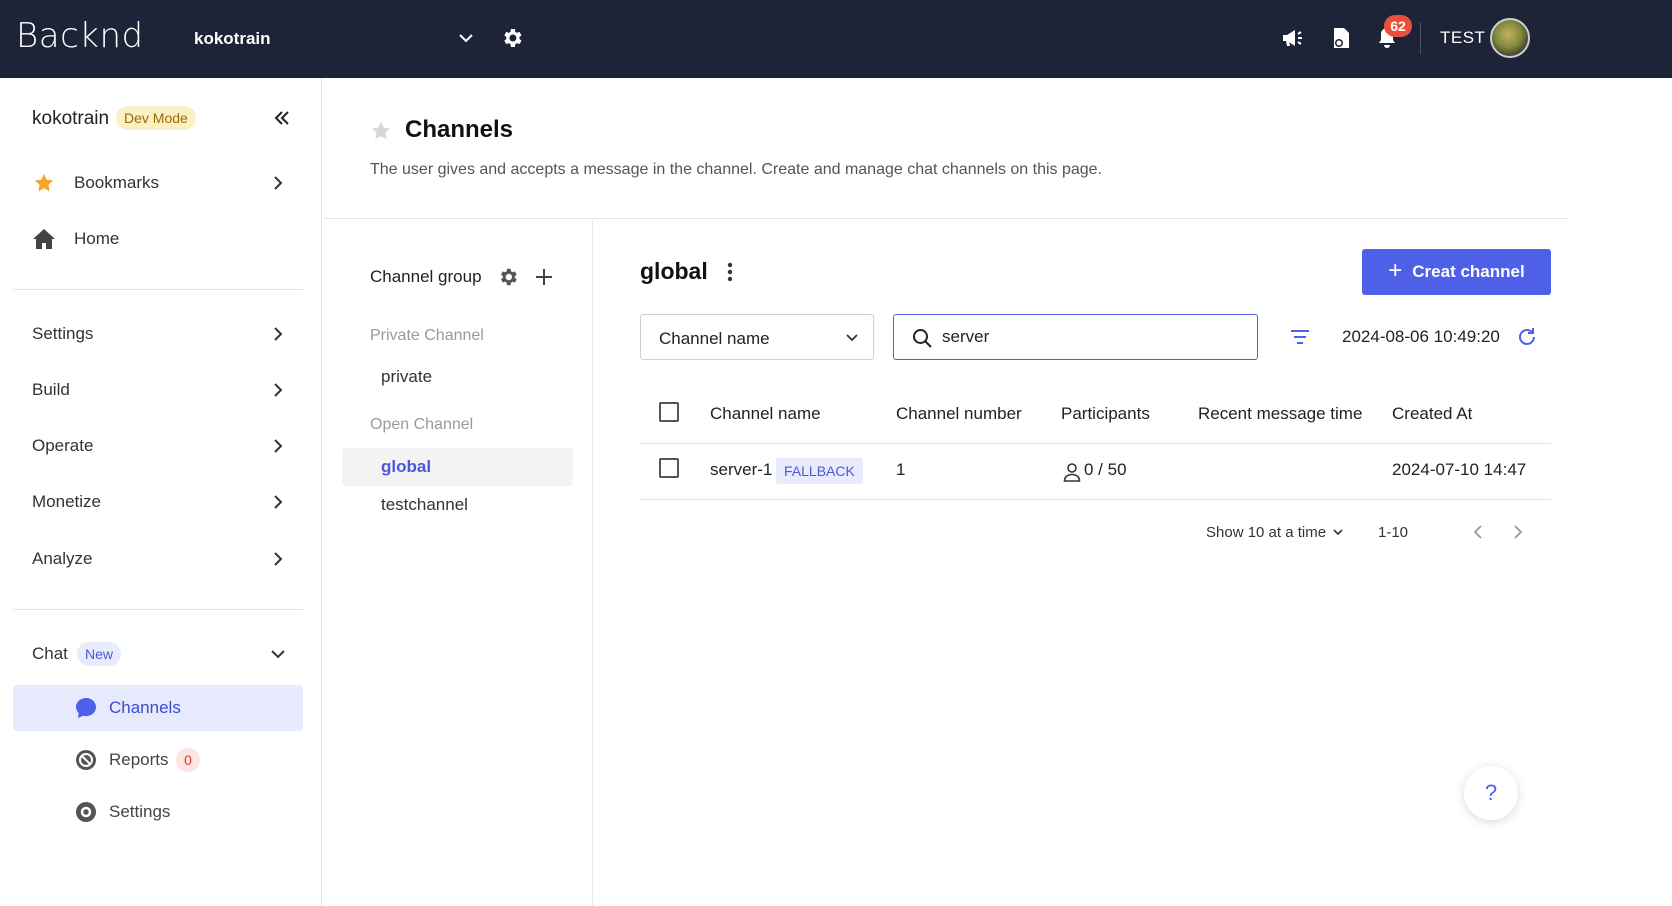  Describe the element at coordinates (1462, 38) in the screenshot. I see `user-name: TEST` at that location.